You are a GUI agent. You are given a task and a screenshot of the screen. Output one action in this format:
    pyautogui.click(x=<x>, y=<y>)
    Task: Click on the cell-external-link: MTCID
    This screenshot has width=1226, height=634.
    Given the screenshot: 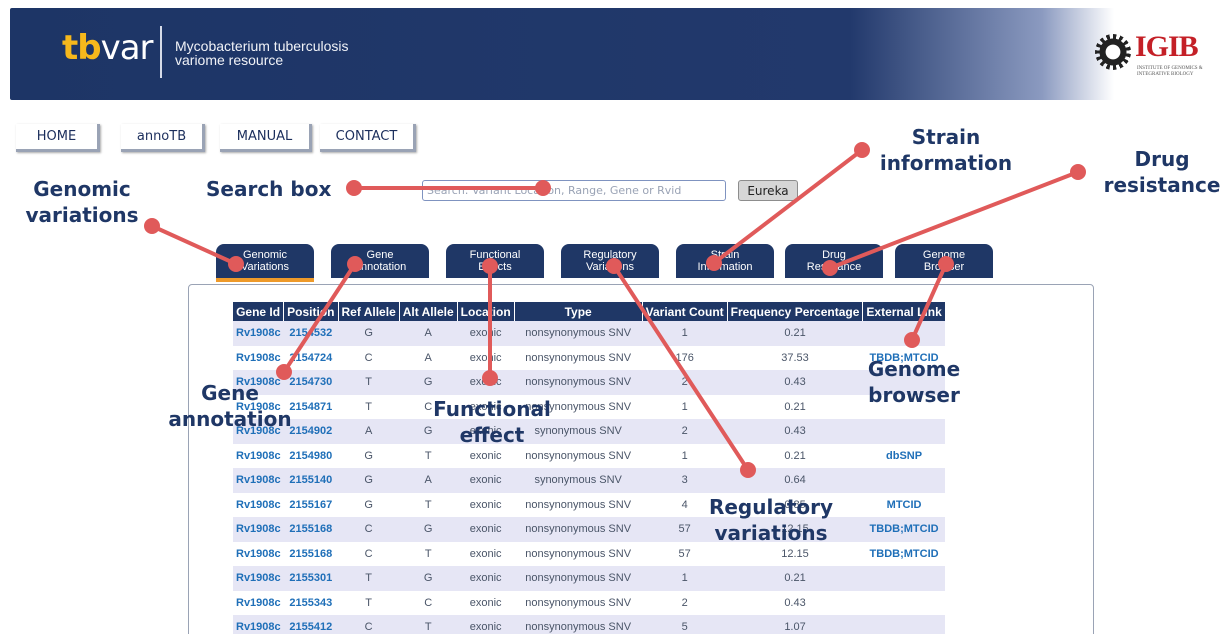 What is the action you would take?
    pyautogui.click(x=904, y=505)
    